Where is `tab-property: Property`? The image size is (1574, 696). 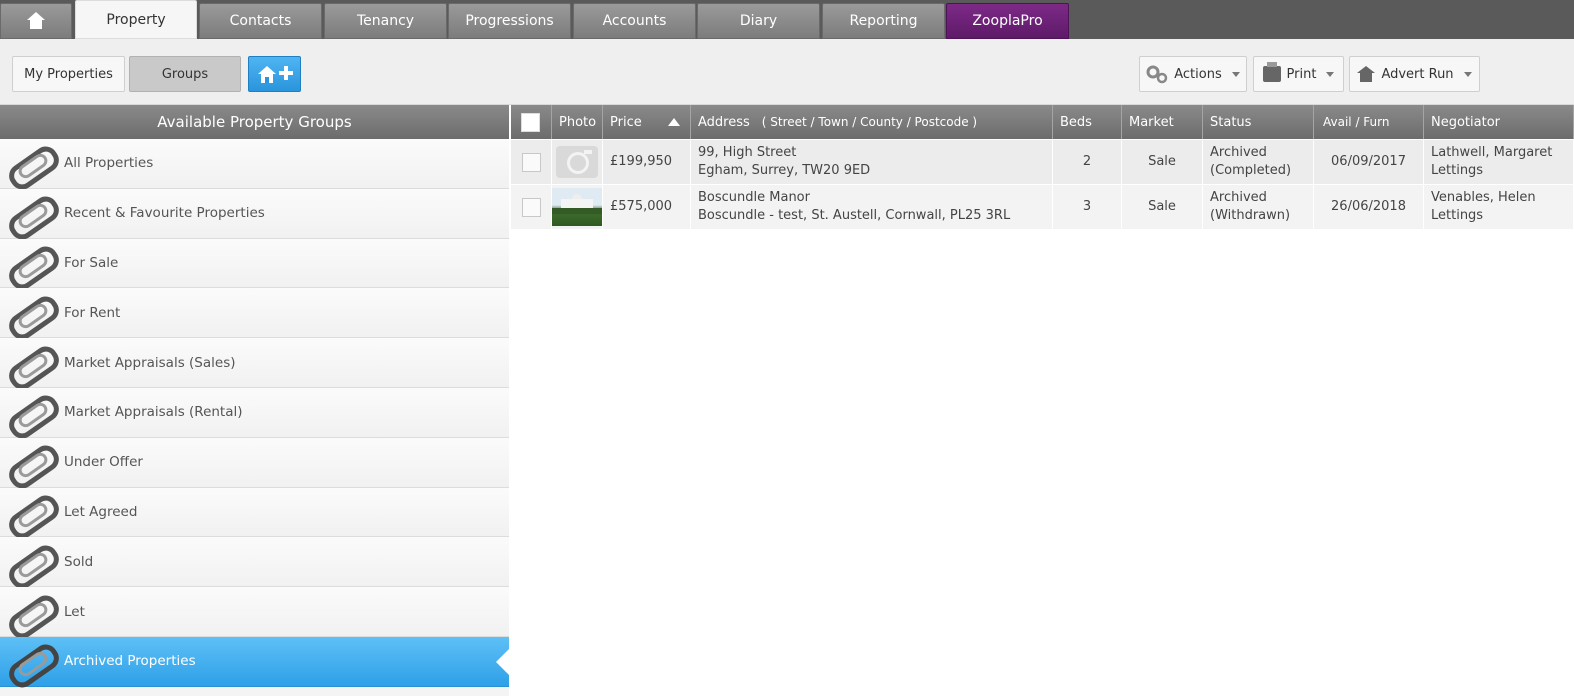
tab-property: Property is located at coordinates (136, 19).